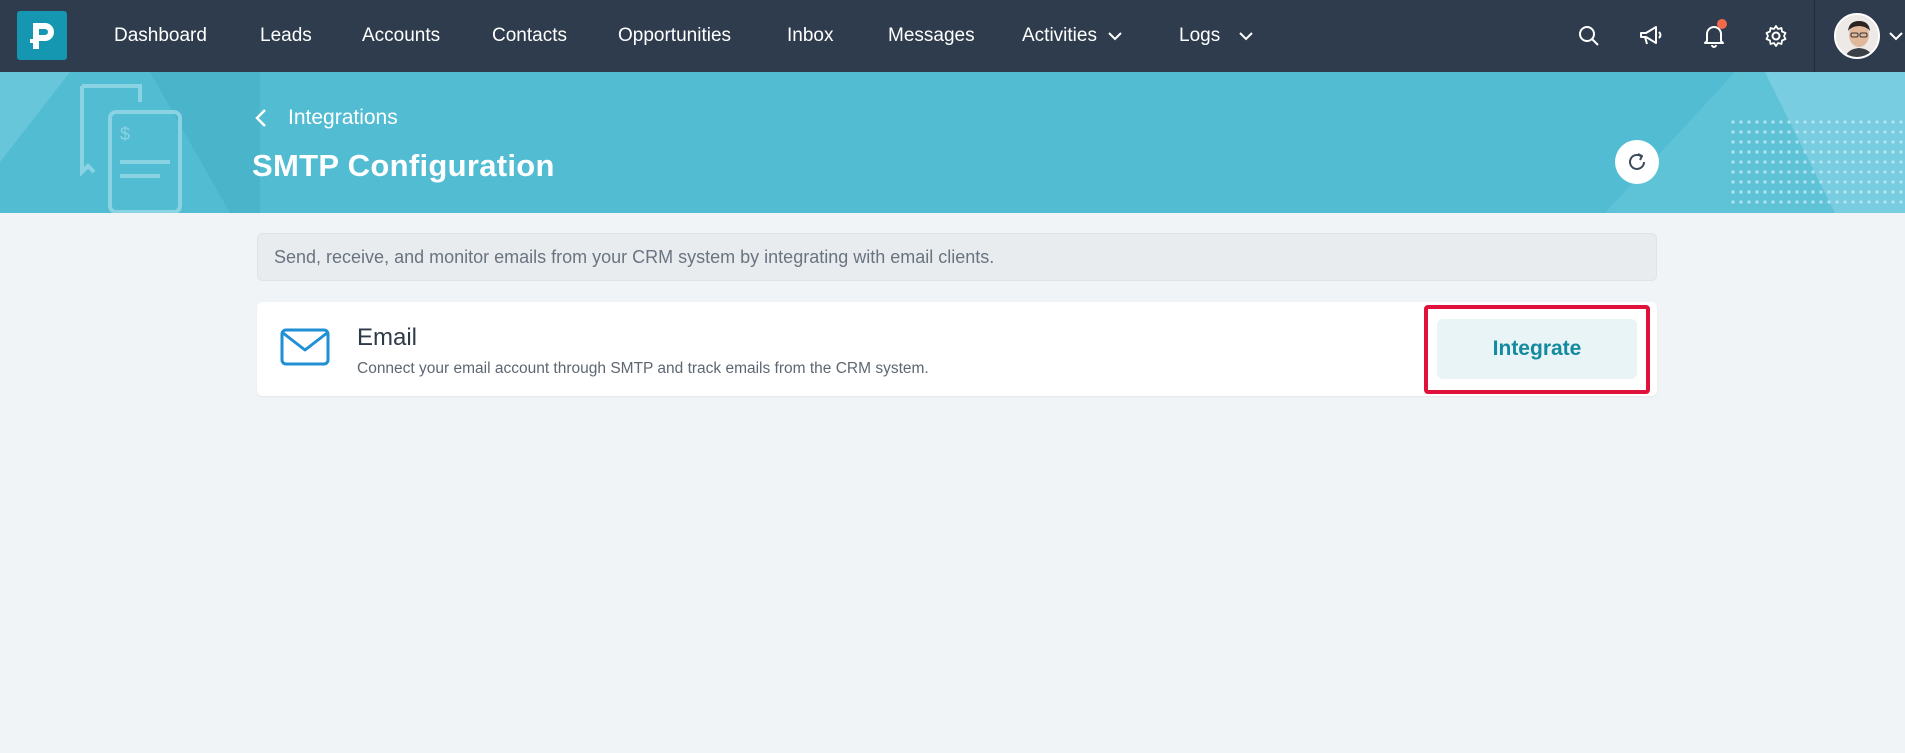 The image size is (1905, 753). I want to click on nav-inbox: Inbox, so click(810, 36).